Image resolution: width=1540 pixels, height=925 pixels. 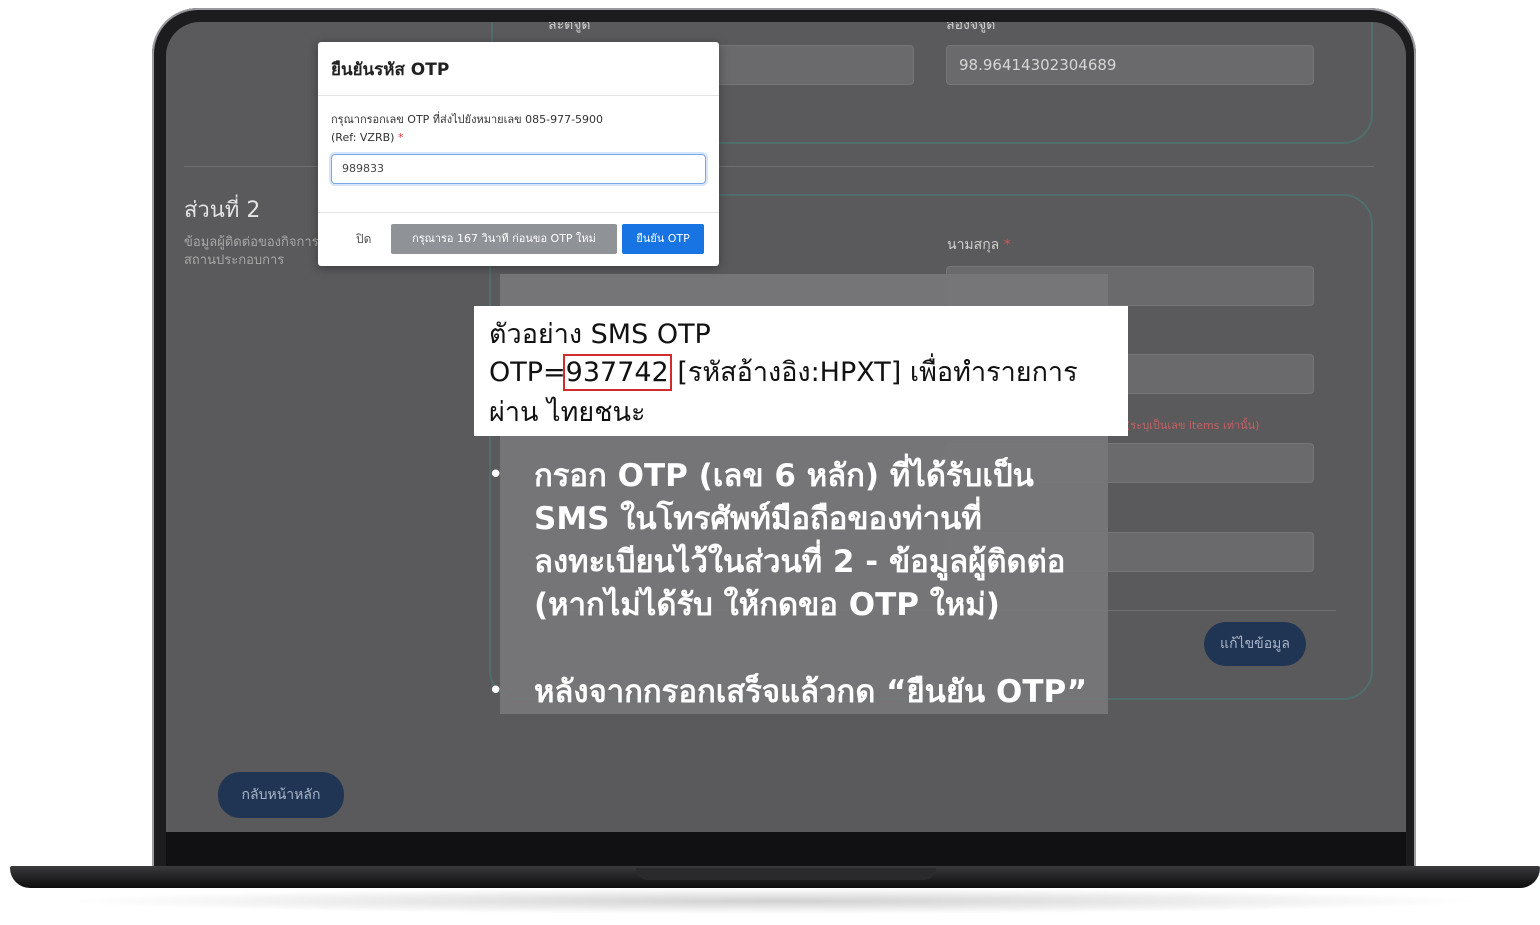 I want to click on section-2-description: ข้อมูลผู้ติดต่อของกิจการ สถานประกอบการ, so click(x=251, y=251).